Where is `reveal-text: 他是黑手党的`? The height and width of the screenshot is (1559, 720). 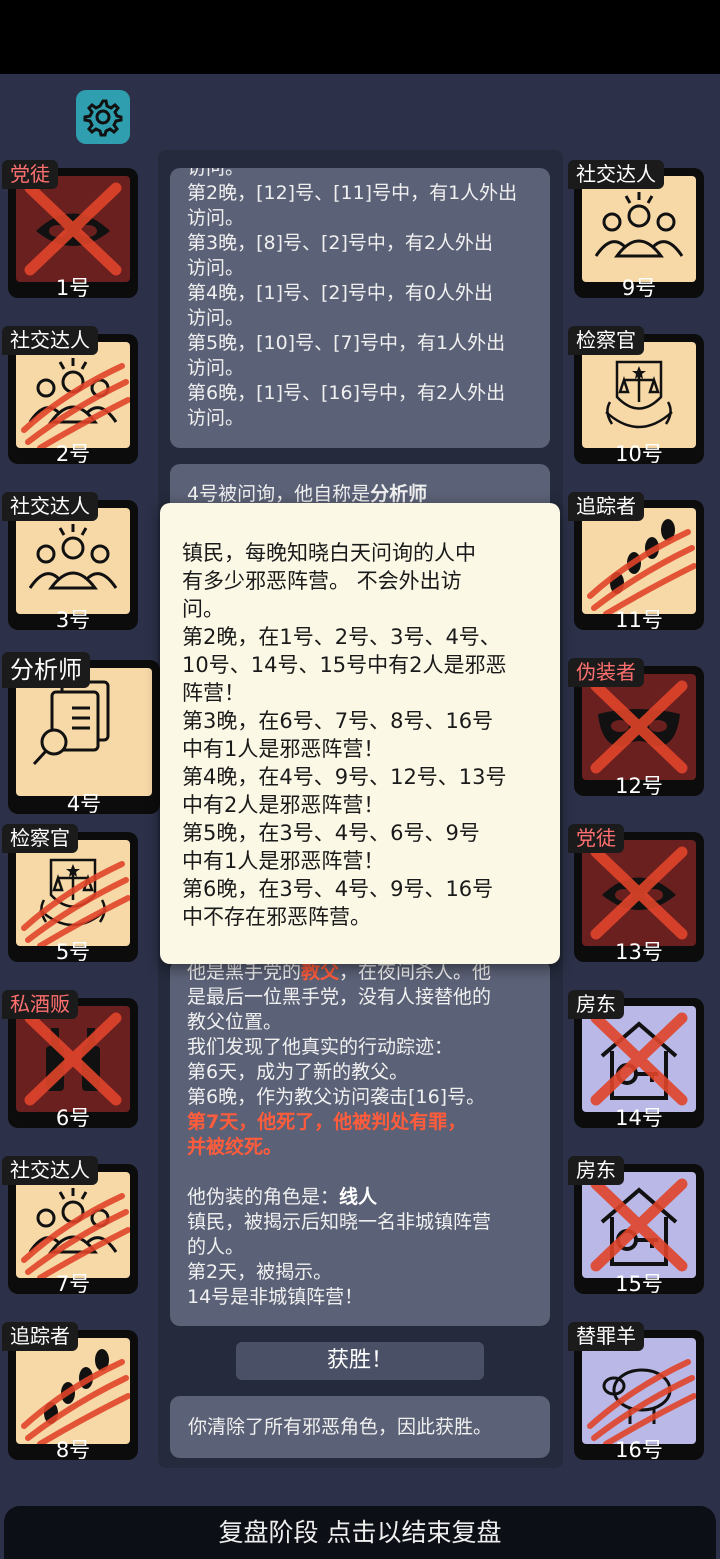
reveal-text: 他是黑手党的 is located at coordinates (244, 972).